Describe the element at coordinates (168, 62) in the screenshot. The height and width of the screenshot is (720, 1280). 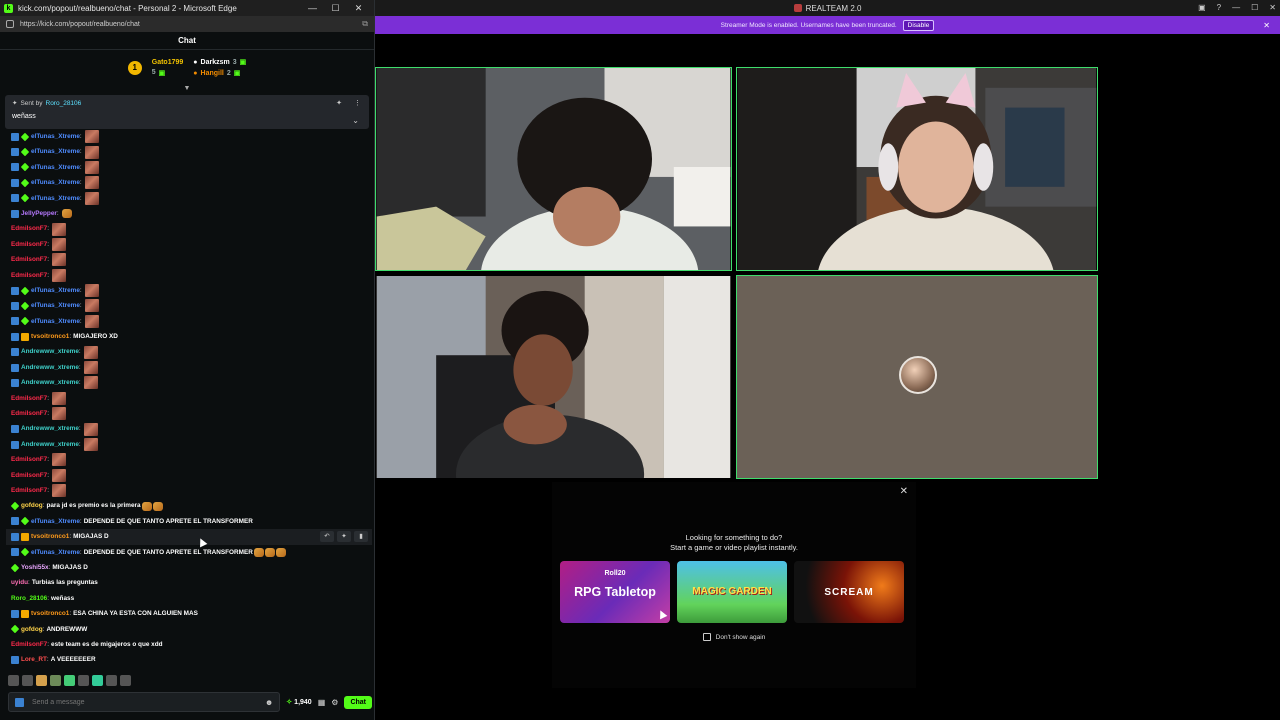
I see `gifter-name: Gato1799` at that location.